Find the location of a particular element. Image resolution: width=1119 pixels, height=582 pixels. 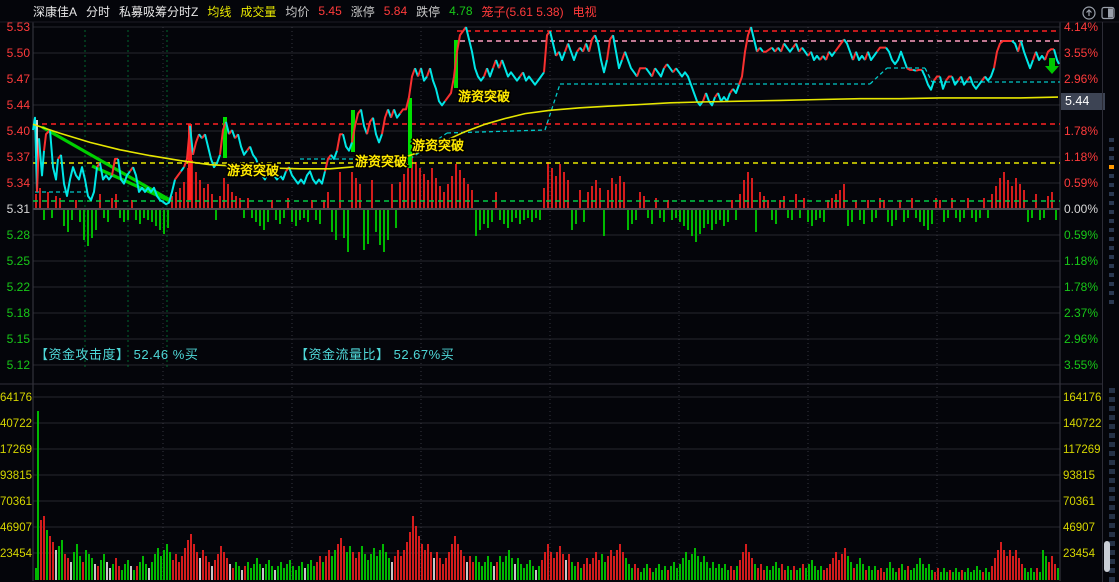

buy-signal-bar is located at coordinates (410, 133).